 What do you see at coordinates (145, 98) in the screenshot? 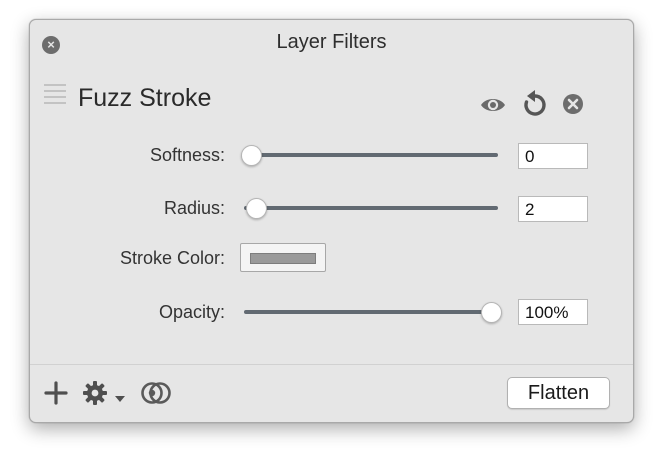
I see `filter-name: Fuzz Stroke` at bounding box center [145, 98].